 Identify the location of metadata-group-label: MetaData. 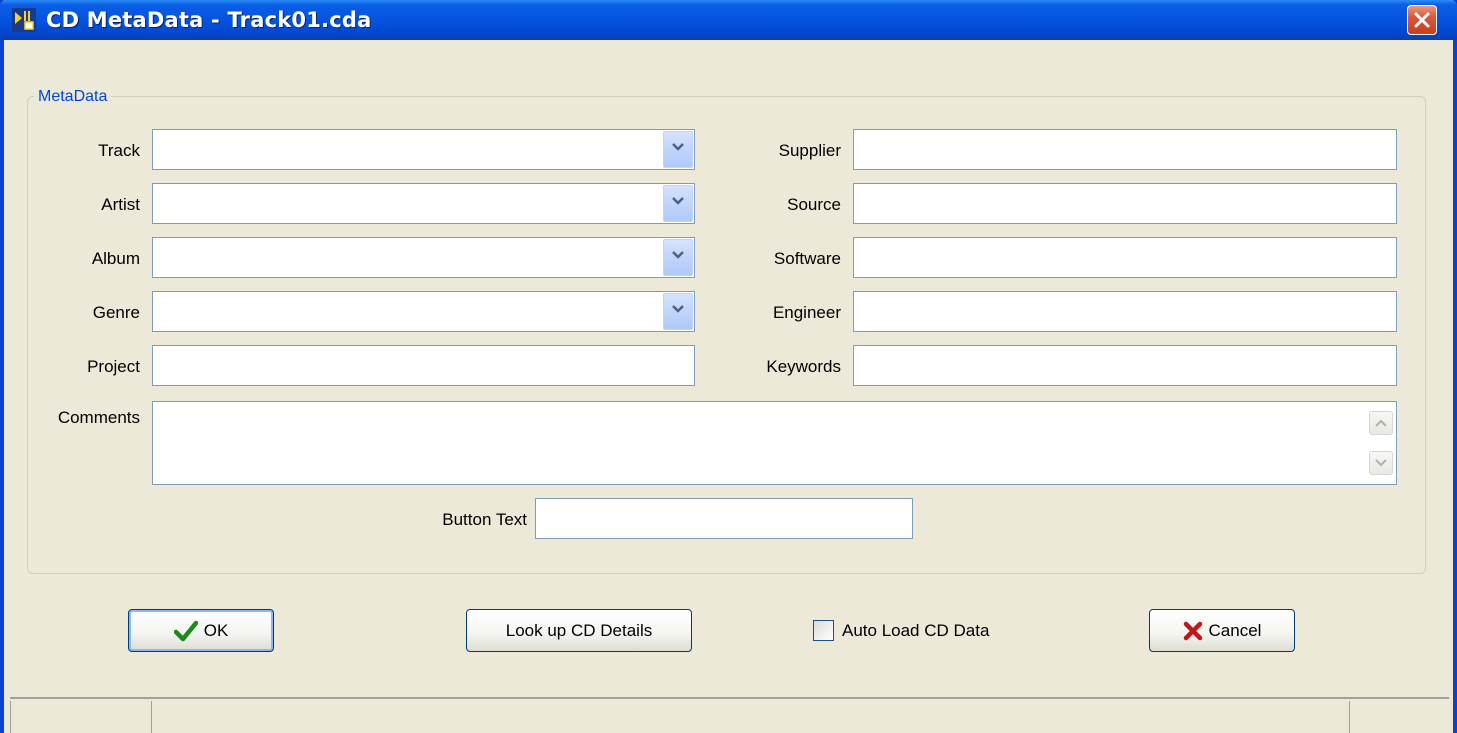
(73, 97).